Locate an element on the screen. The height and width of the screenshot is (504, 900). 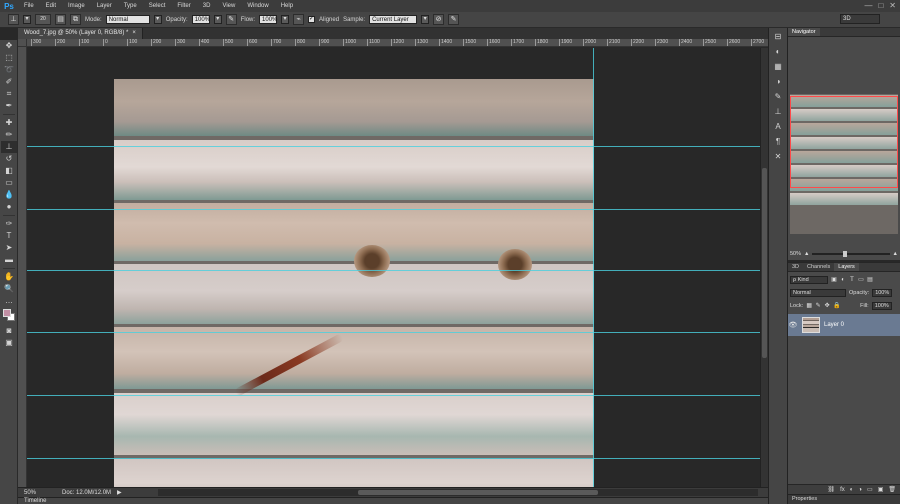
path-selection-tool-icon: ➤ is located at coordinates (9, 248).